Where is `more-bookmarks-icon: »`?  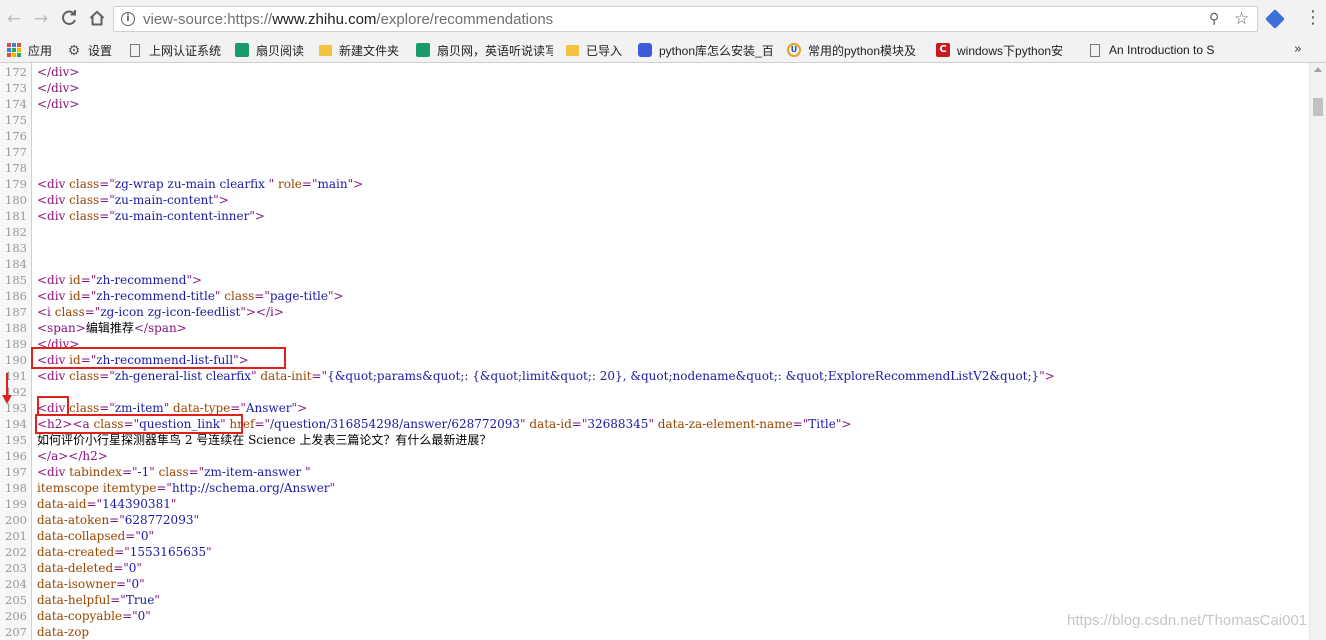 more-bookmarks-icon: » is located at coordinates (1298, 49).